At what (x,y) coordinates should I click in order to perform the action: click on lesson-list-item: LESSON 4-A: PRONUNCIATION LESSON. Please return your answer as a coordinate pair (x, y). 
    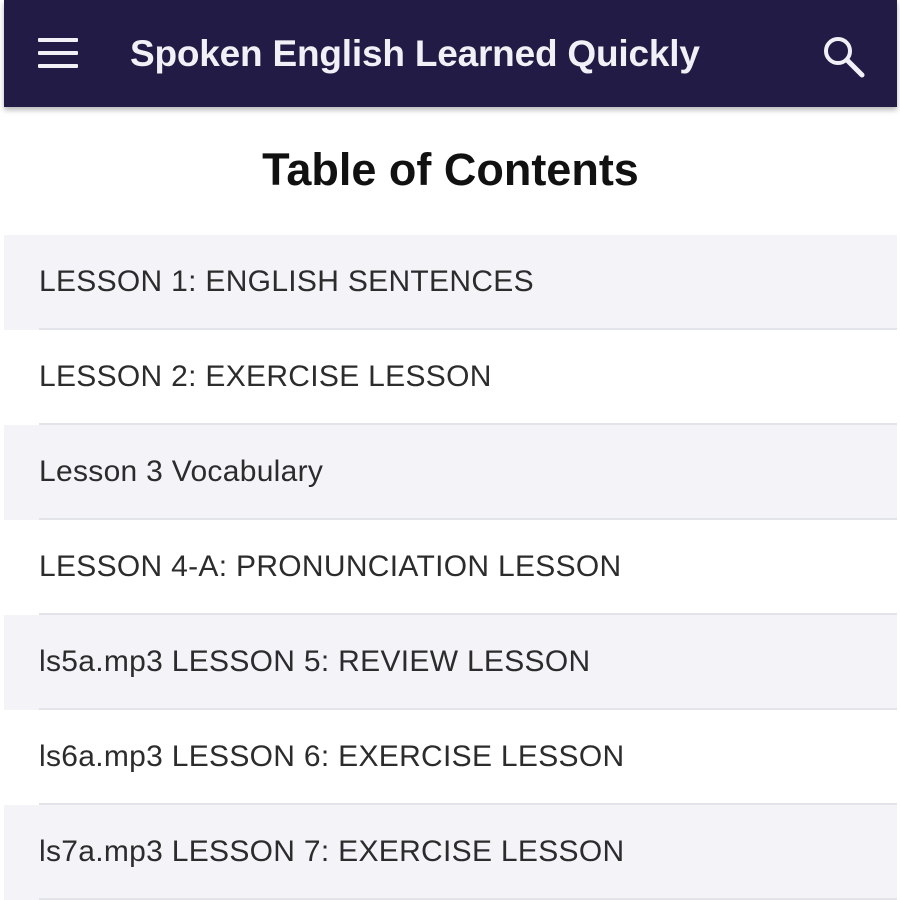
    Looking at the image, I should click on (450, 567).